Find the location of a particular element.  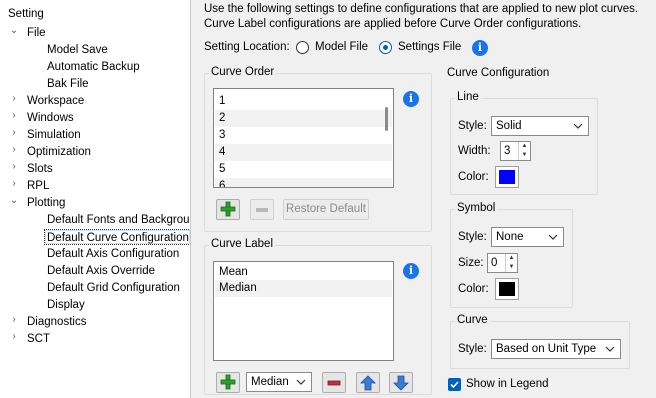

symbol-style-label: Style: is located at coordinates (472, 237).